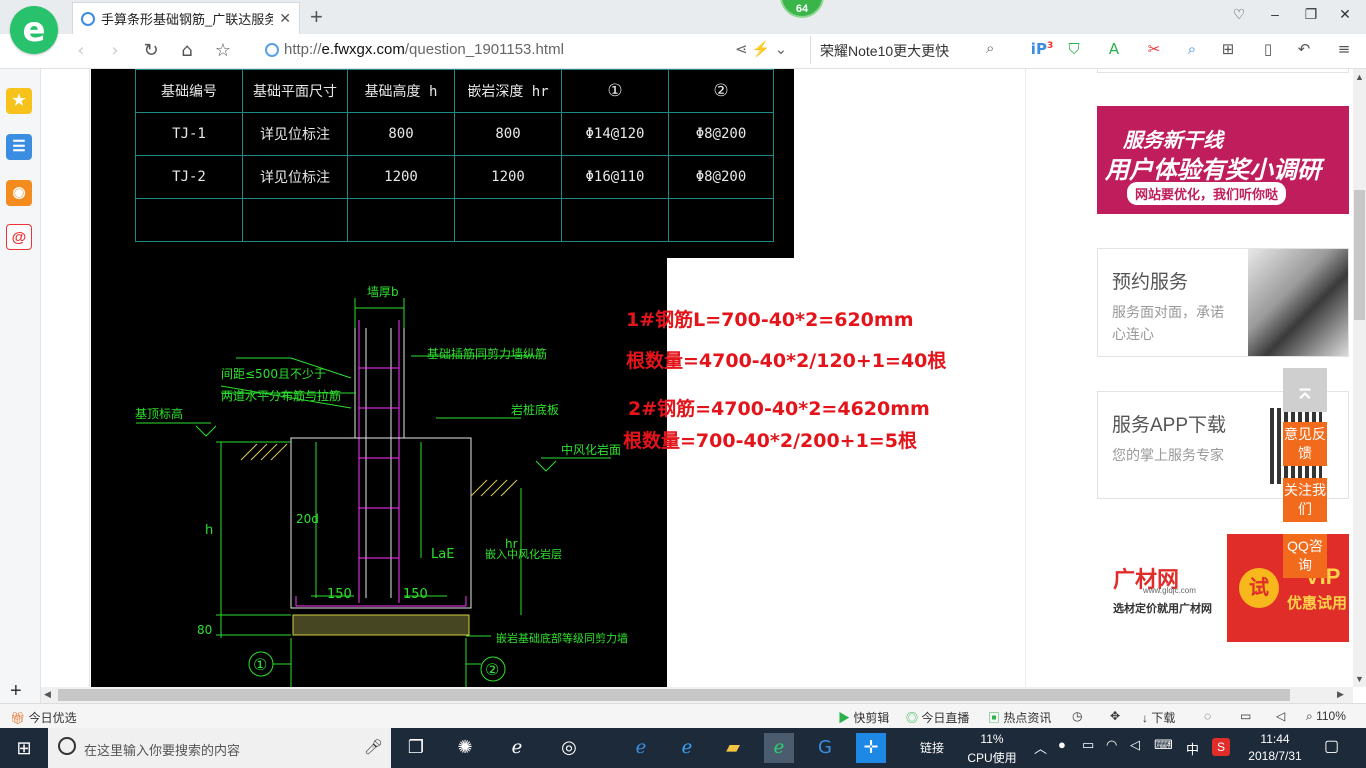  Describe the element at coordinates (1158, 717) in the screenshot. I see `status-item-download: ↓ 下载` at that location.